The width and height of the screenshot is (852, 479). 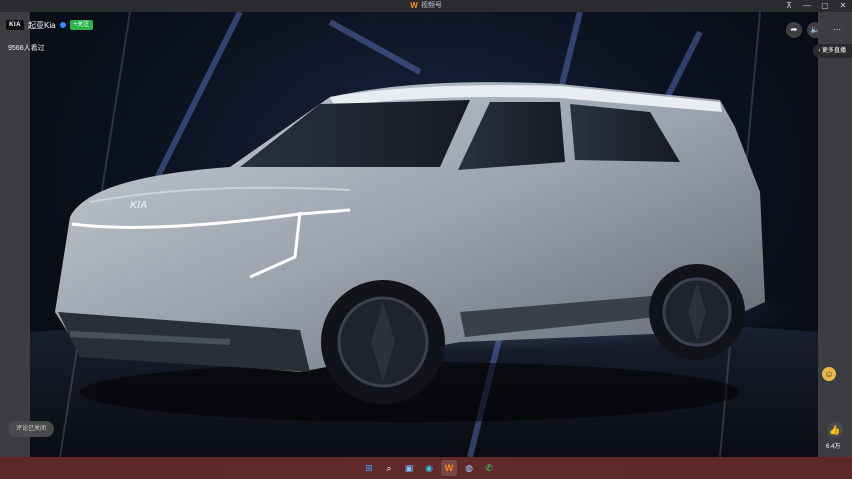 I want to click on thumb-up-icon: 👍, so click(x=835, y=430).